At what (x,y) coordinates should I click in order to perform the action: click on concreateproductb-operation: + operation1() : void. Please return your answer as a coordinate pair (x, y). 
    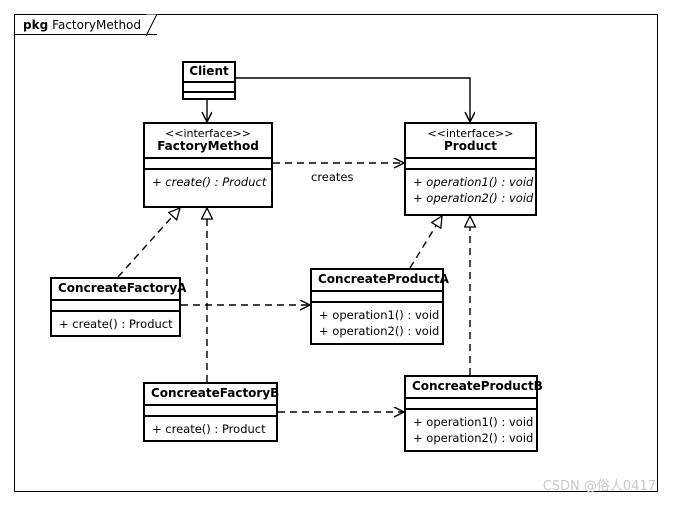
    Looking at the image, I should click on (473, 422).